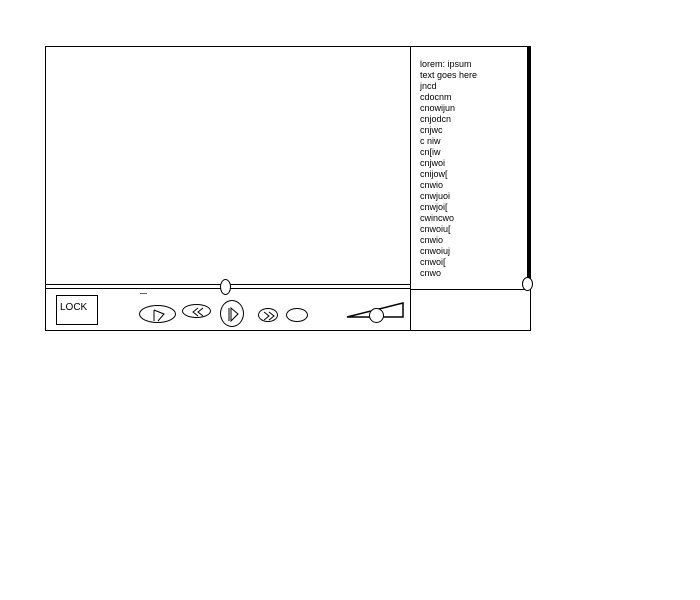 The image size is (700, 600). What do you see at coordinates (297, 315) in the screenshot?
I see `extra-control-button` at bounding box center [297, 315].